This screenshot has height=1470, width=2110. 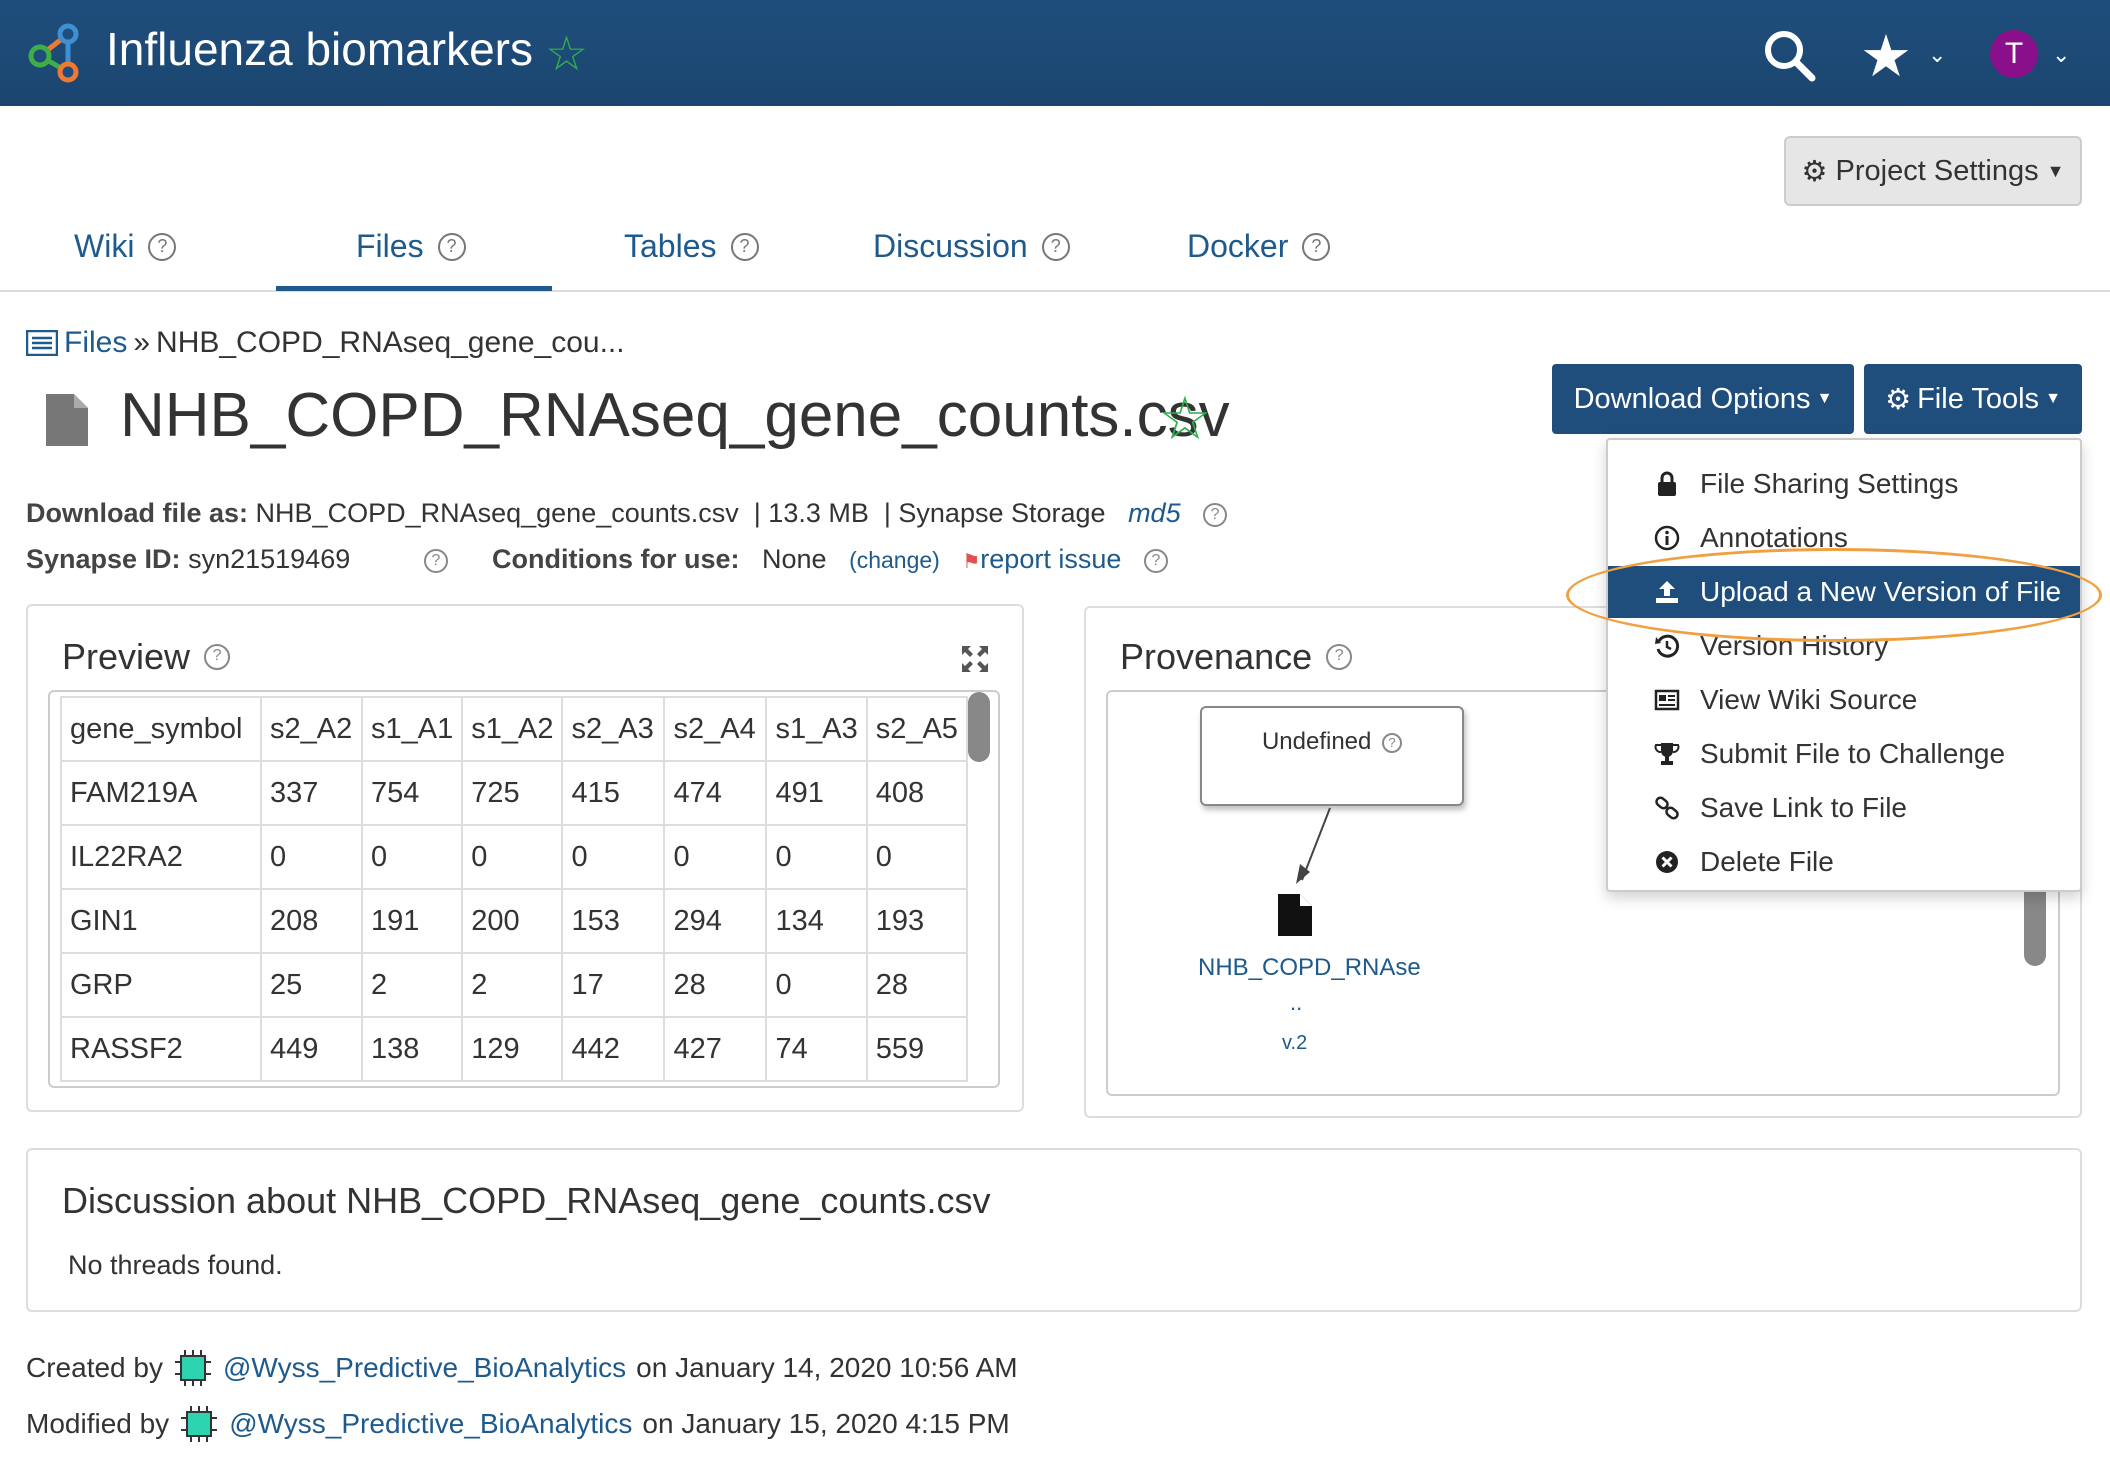 What do you see at coordinates (613, 729) in the screenshot?
I see `column-header: s2_A3` at bounding box center [613, 729].